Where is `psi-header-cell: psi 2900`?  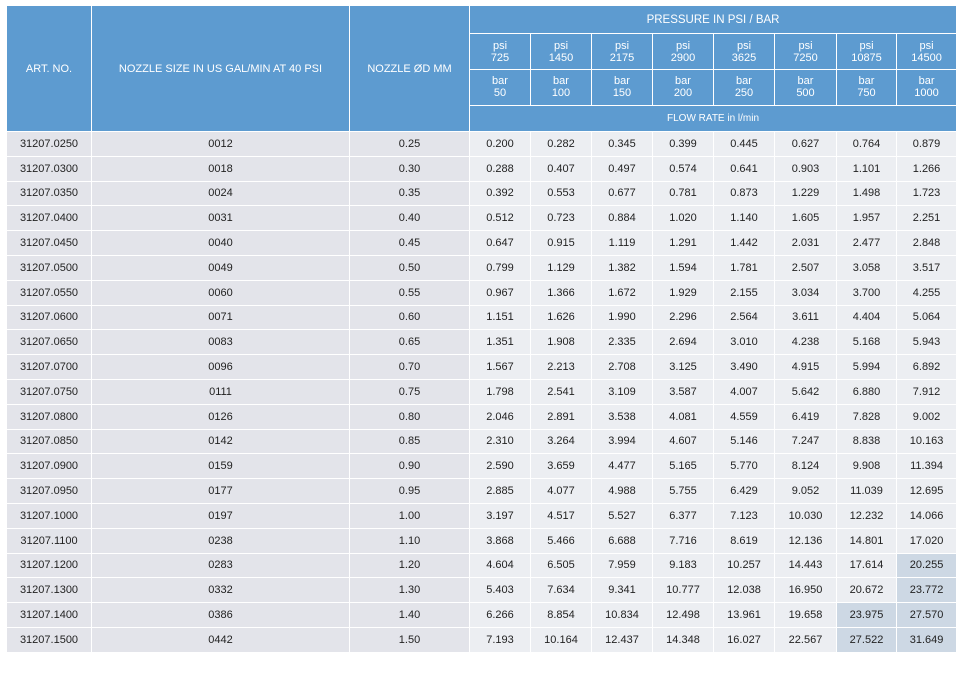
psi-header-cell: psi 2900 is located at coordinates (683, 52).